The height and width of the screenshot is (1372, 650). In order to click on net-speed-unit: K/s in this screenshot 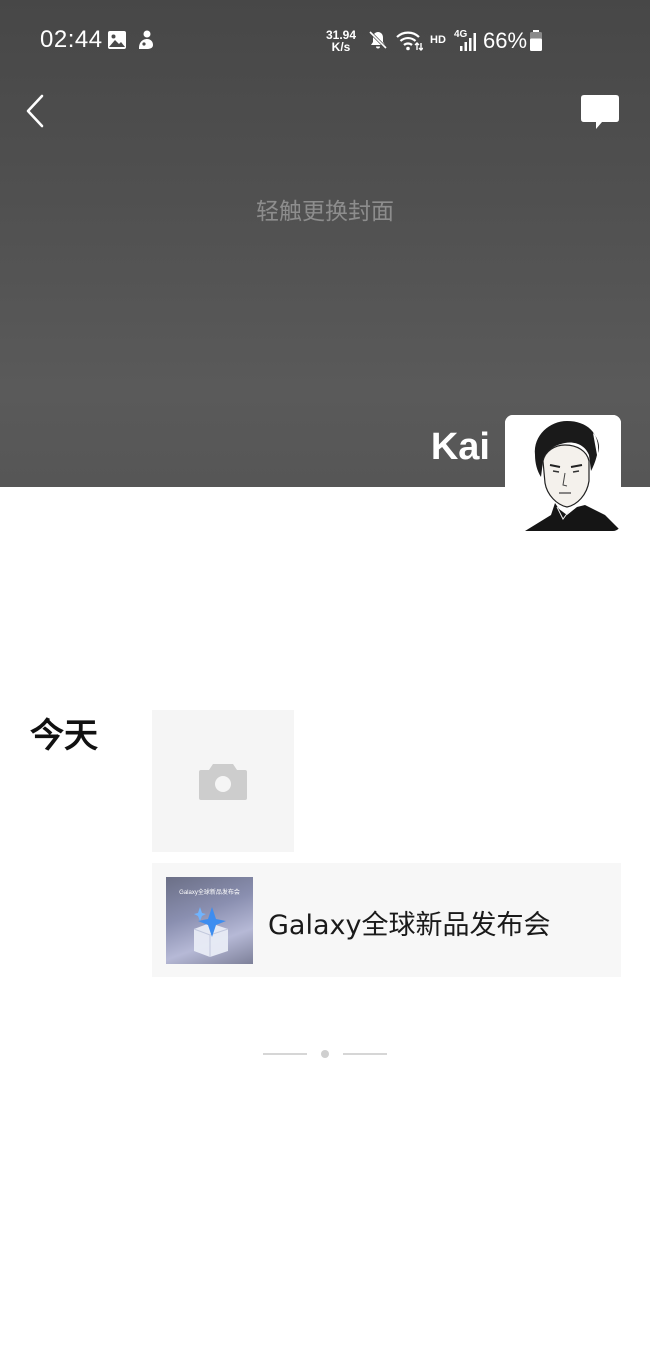, I will do `click(341, 47)`.